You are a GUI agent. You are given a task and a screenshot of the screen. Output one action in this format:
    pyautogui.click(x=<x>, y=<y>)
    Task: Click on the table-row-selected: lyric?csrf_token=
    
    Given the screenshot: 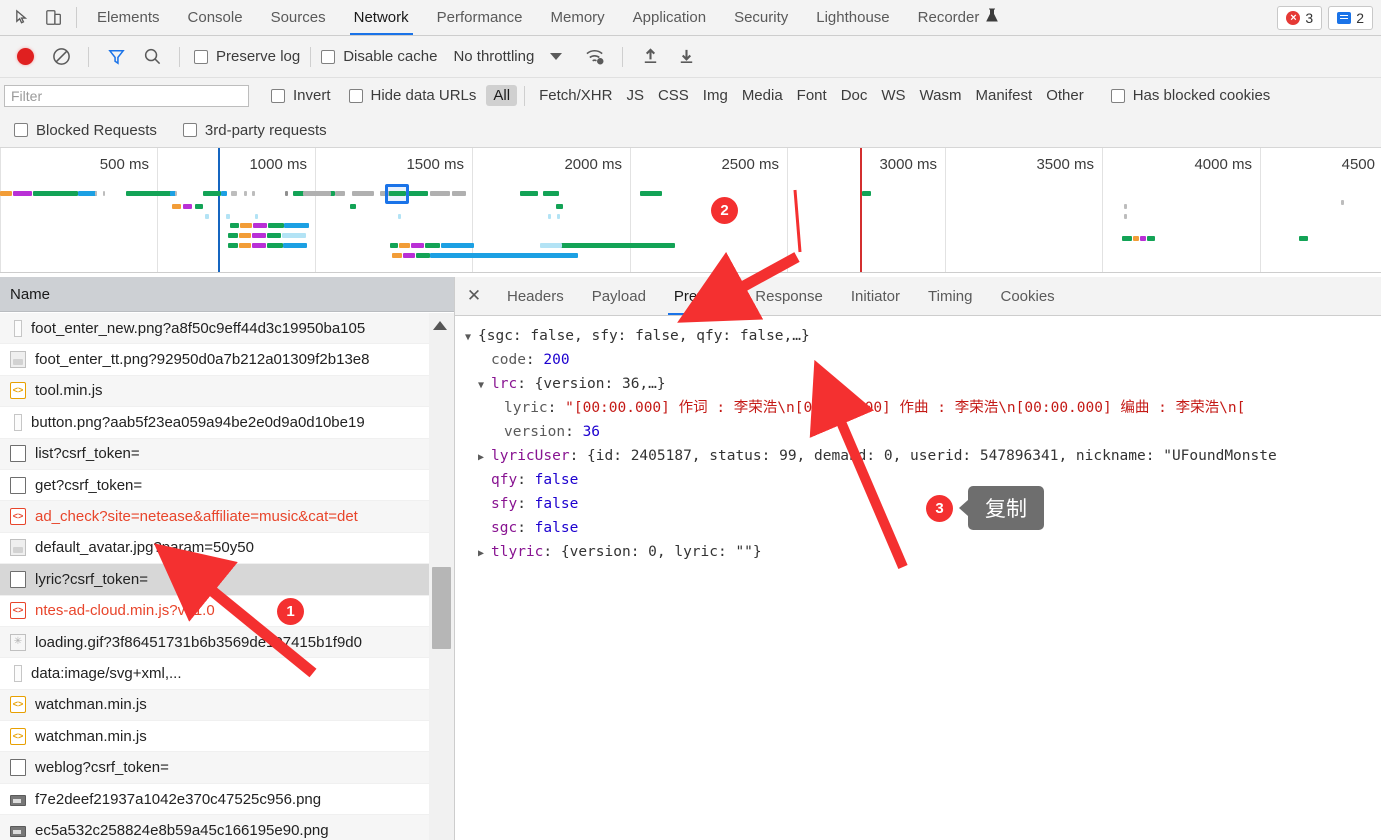 What is the action you would take?
    pyautogui.click(x=227, y=580)
    